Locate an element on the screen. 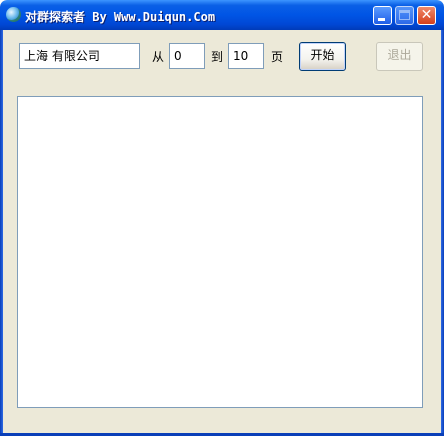 Image resolution: width=444 pixels, height=436 pixels. maximize-icon is located at coordinates (404, 15).